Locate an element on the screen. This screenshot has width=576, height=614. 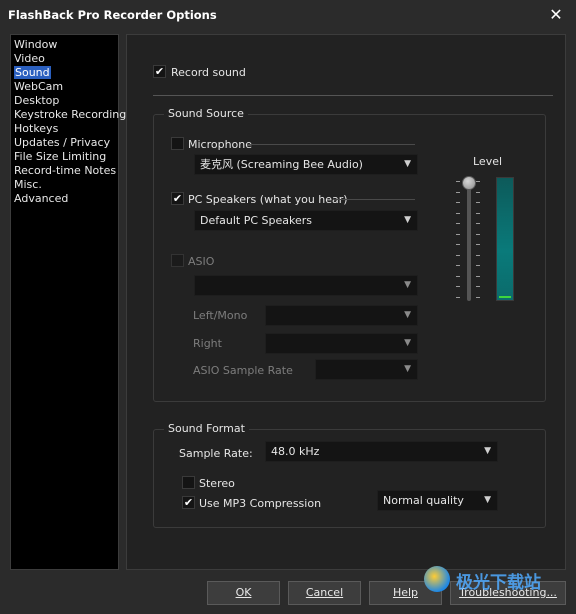
nav-item-desktop: Desktop is located at coordinates (64, 101).